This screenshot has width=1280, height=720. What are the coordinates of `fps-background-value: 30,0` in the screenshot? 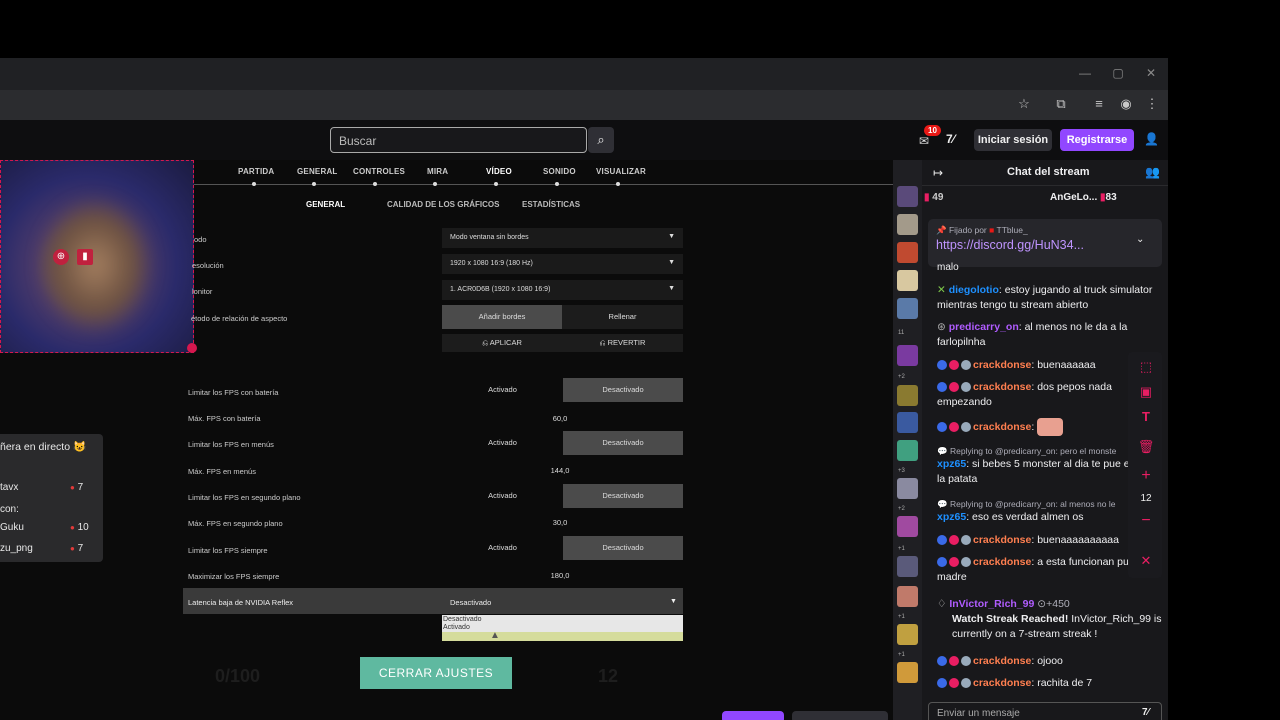 It's located at (560, 522).